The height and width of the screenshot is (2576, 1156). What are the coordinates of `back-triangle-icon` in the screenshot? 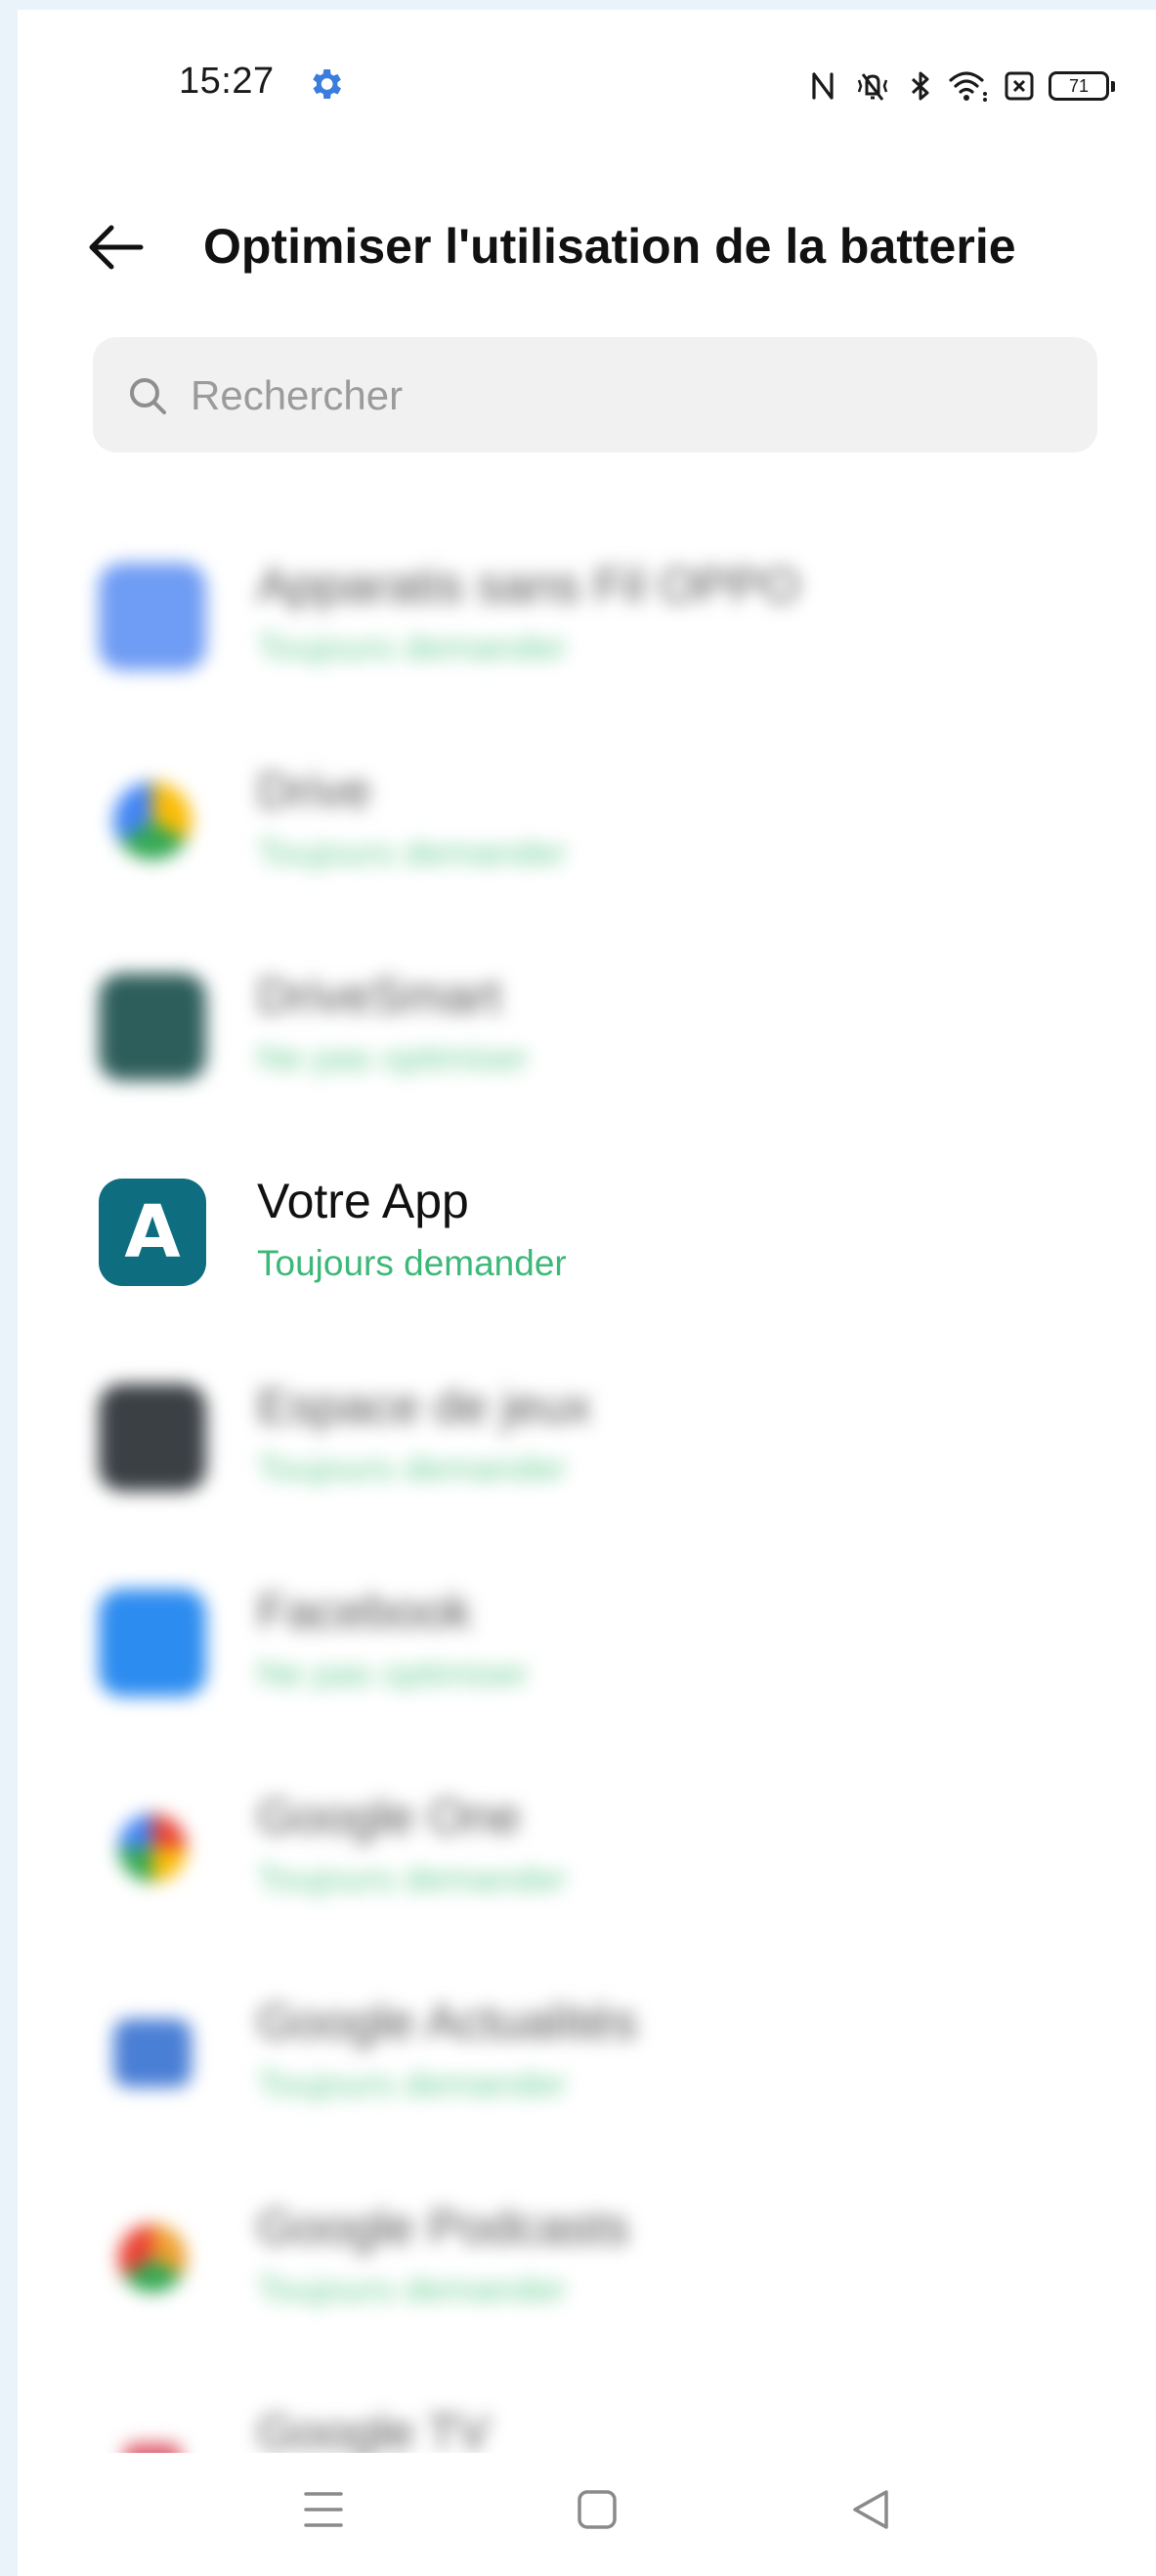 It's located at (870, 2510).